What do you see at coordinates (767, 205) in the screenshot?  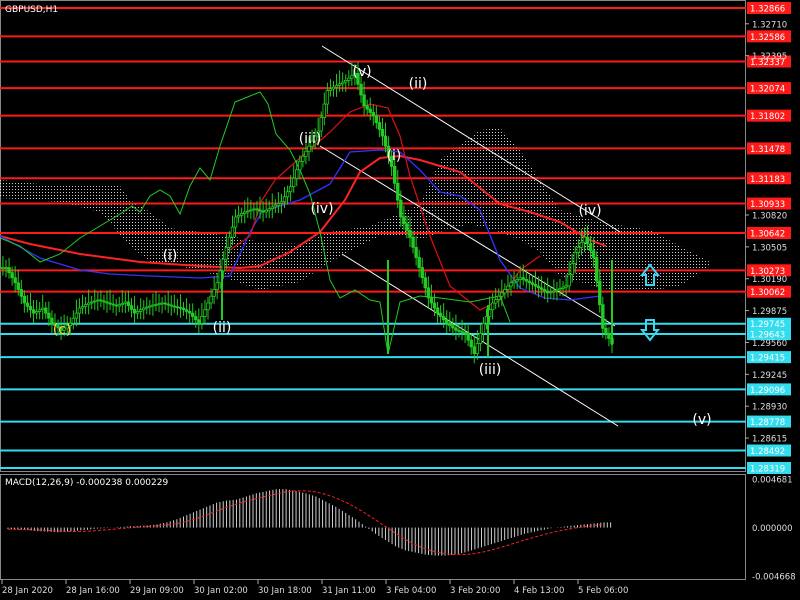 I see `resistance-price-label: 1.30933` at bounding box center [767, 205].